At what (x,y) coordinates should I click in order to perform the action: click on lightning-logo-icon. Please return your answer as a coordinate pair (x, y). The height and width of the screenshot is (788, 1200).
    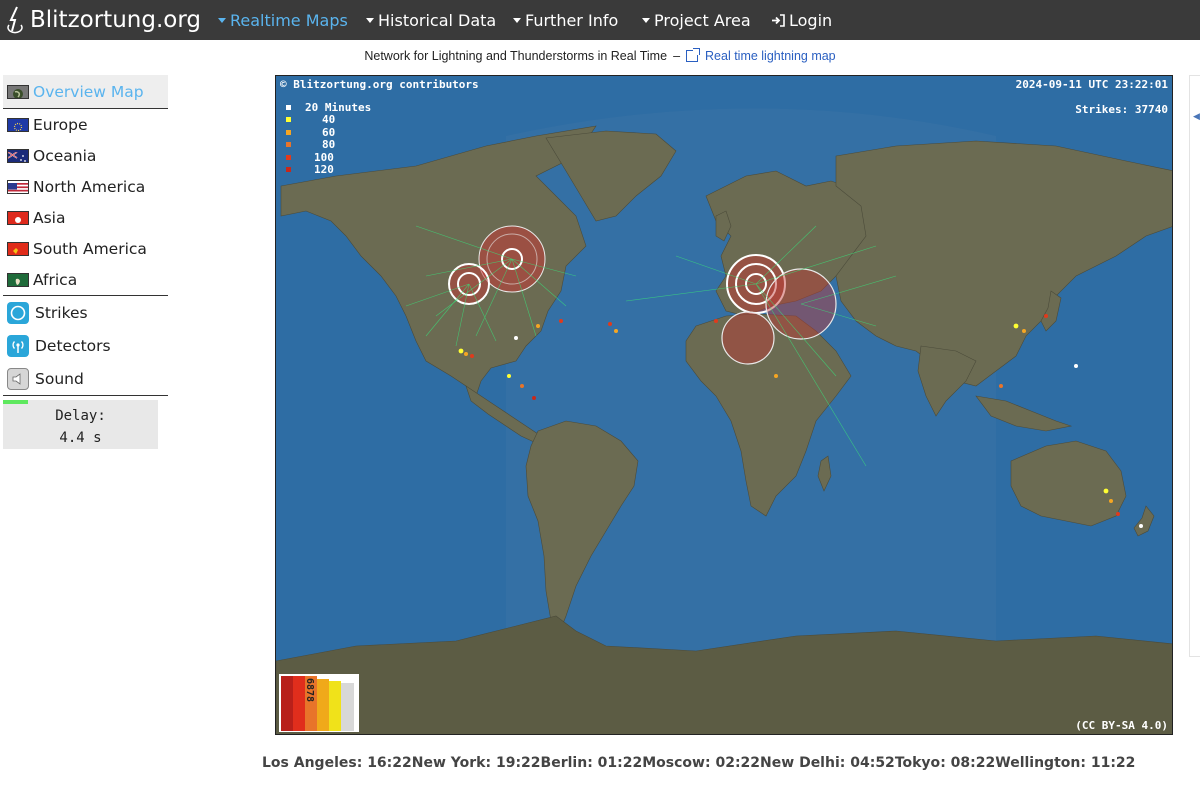
    Looking at the image, I should click on (15, 20).